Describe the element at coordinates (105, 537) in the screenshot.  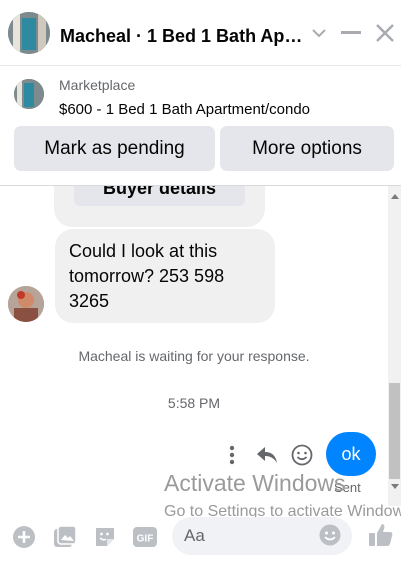
I see `sticker-icon` at that location.